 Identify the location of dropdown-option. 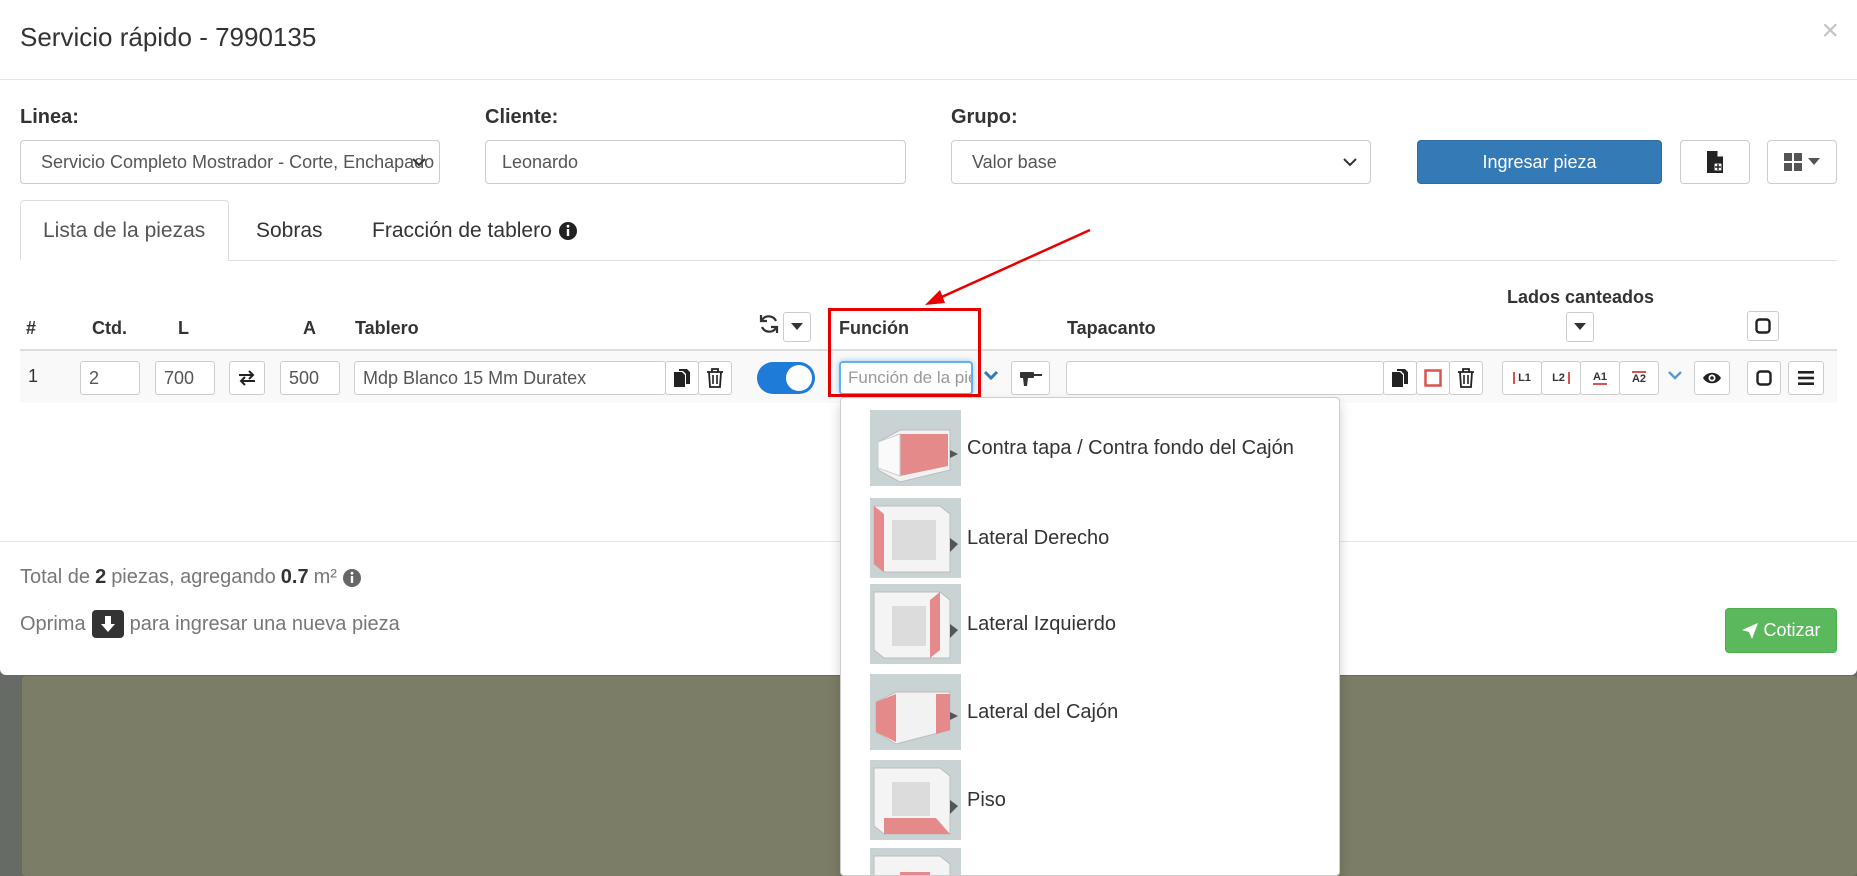
(918, 861).